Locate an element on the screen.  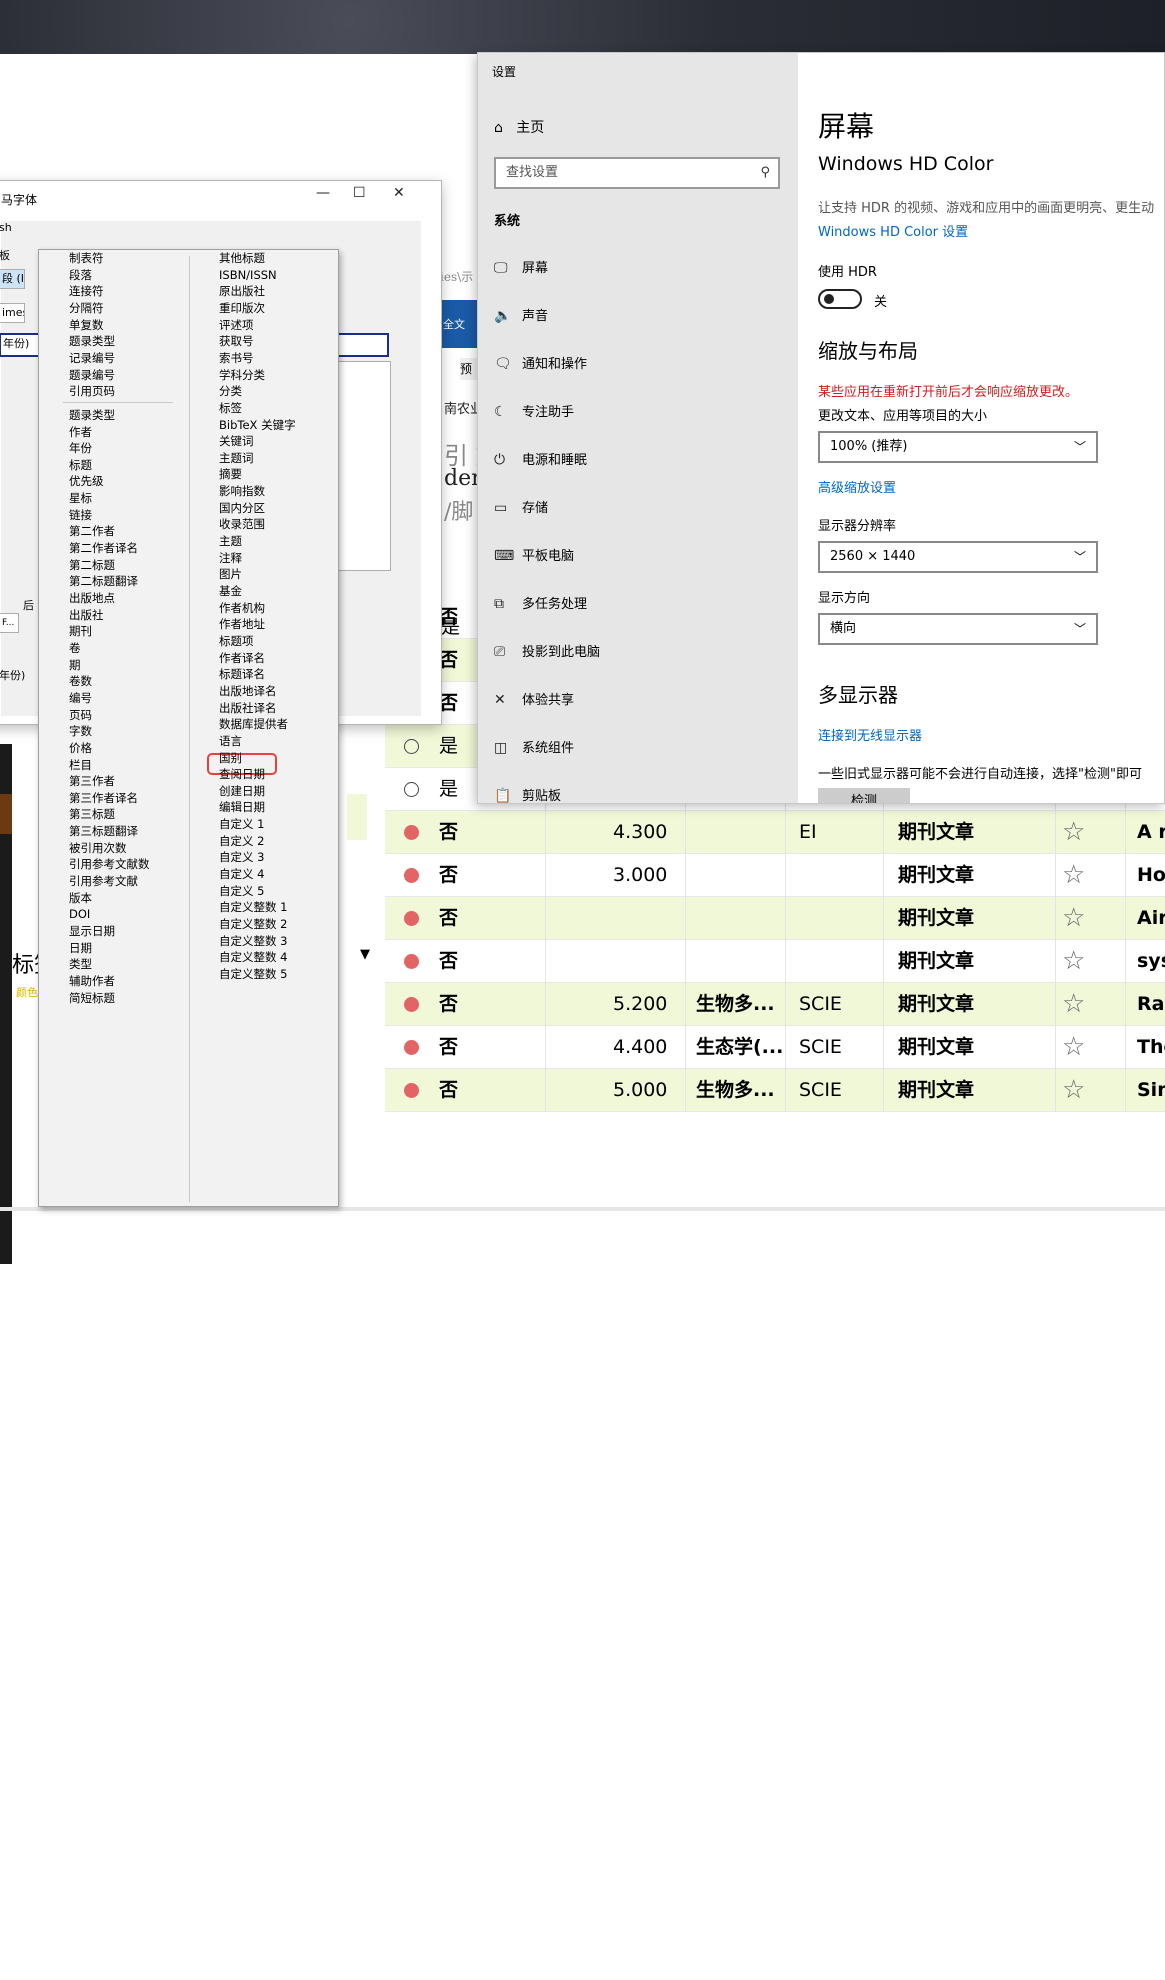
field-option: 期 is located at coordinates (75, 665).